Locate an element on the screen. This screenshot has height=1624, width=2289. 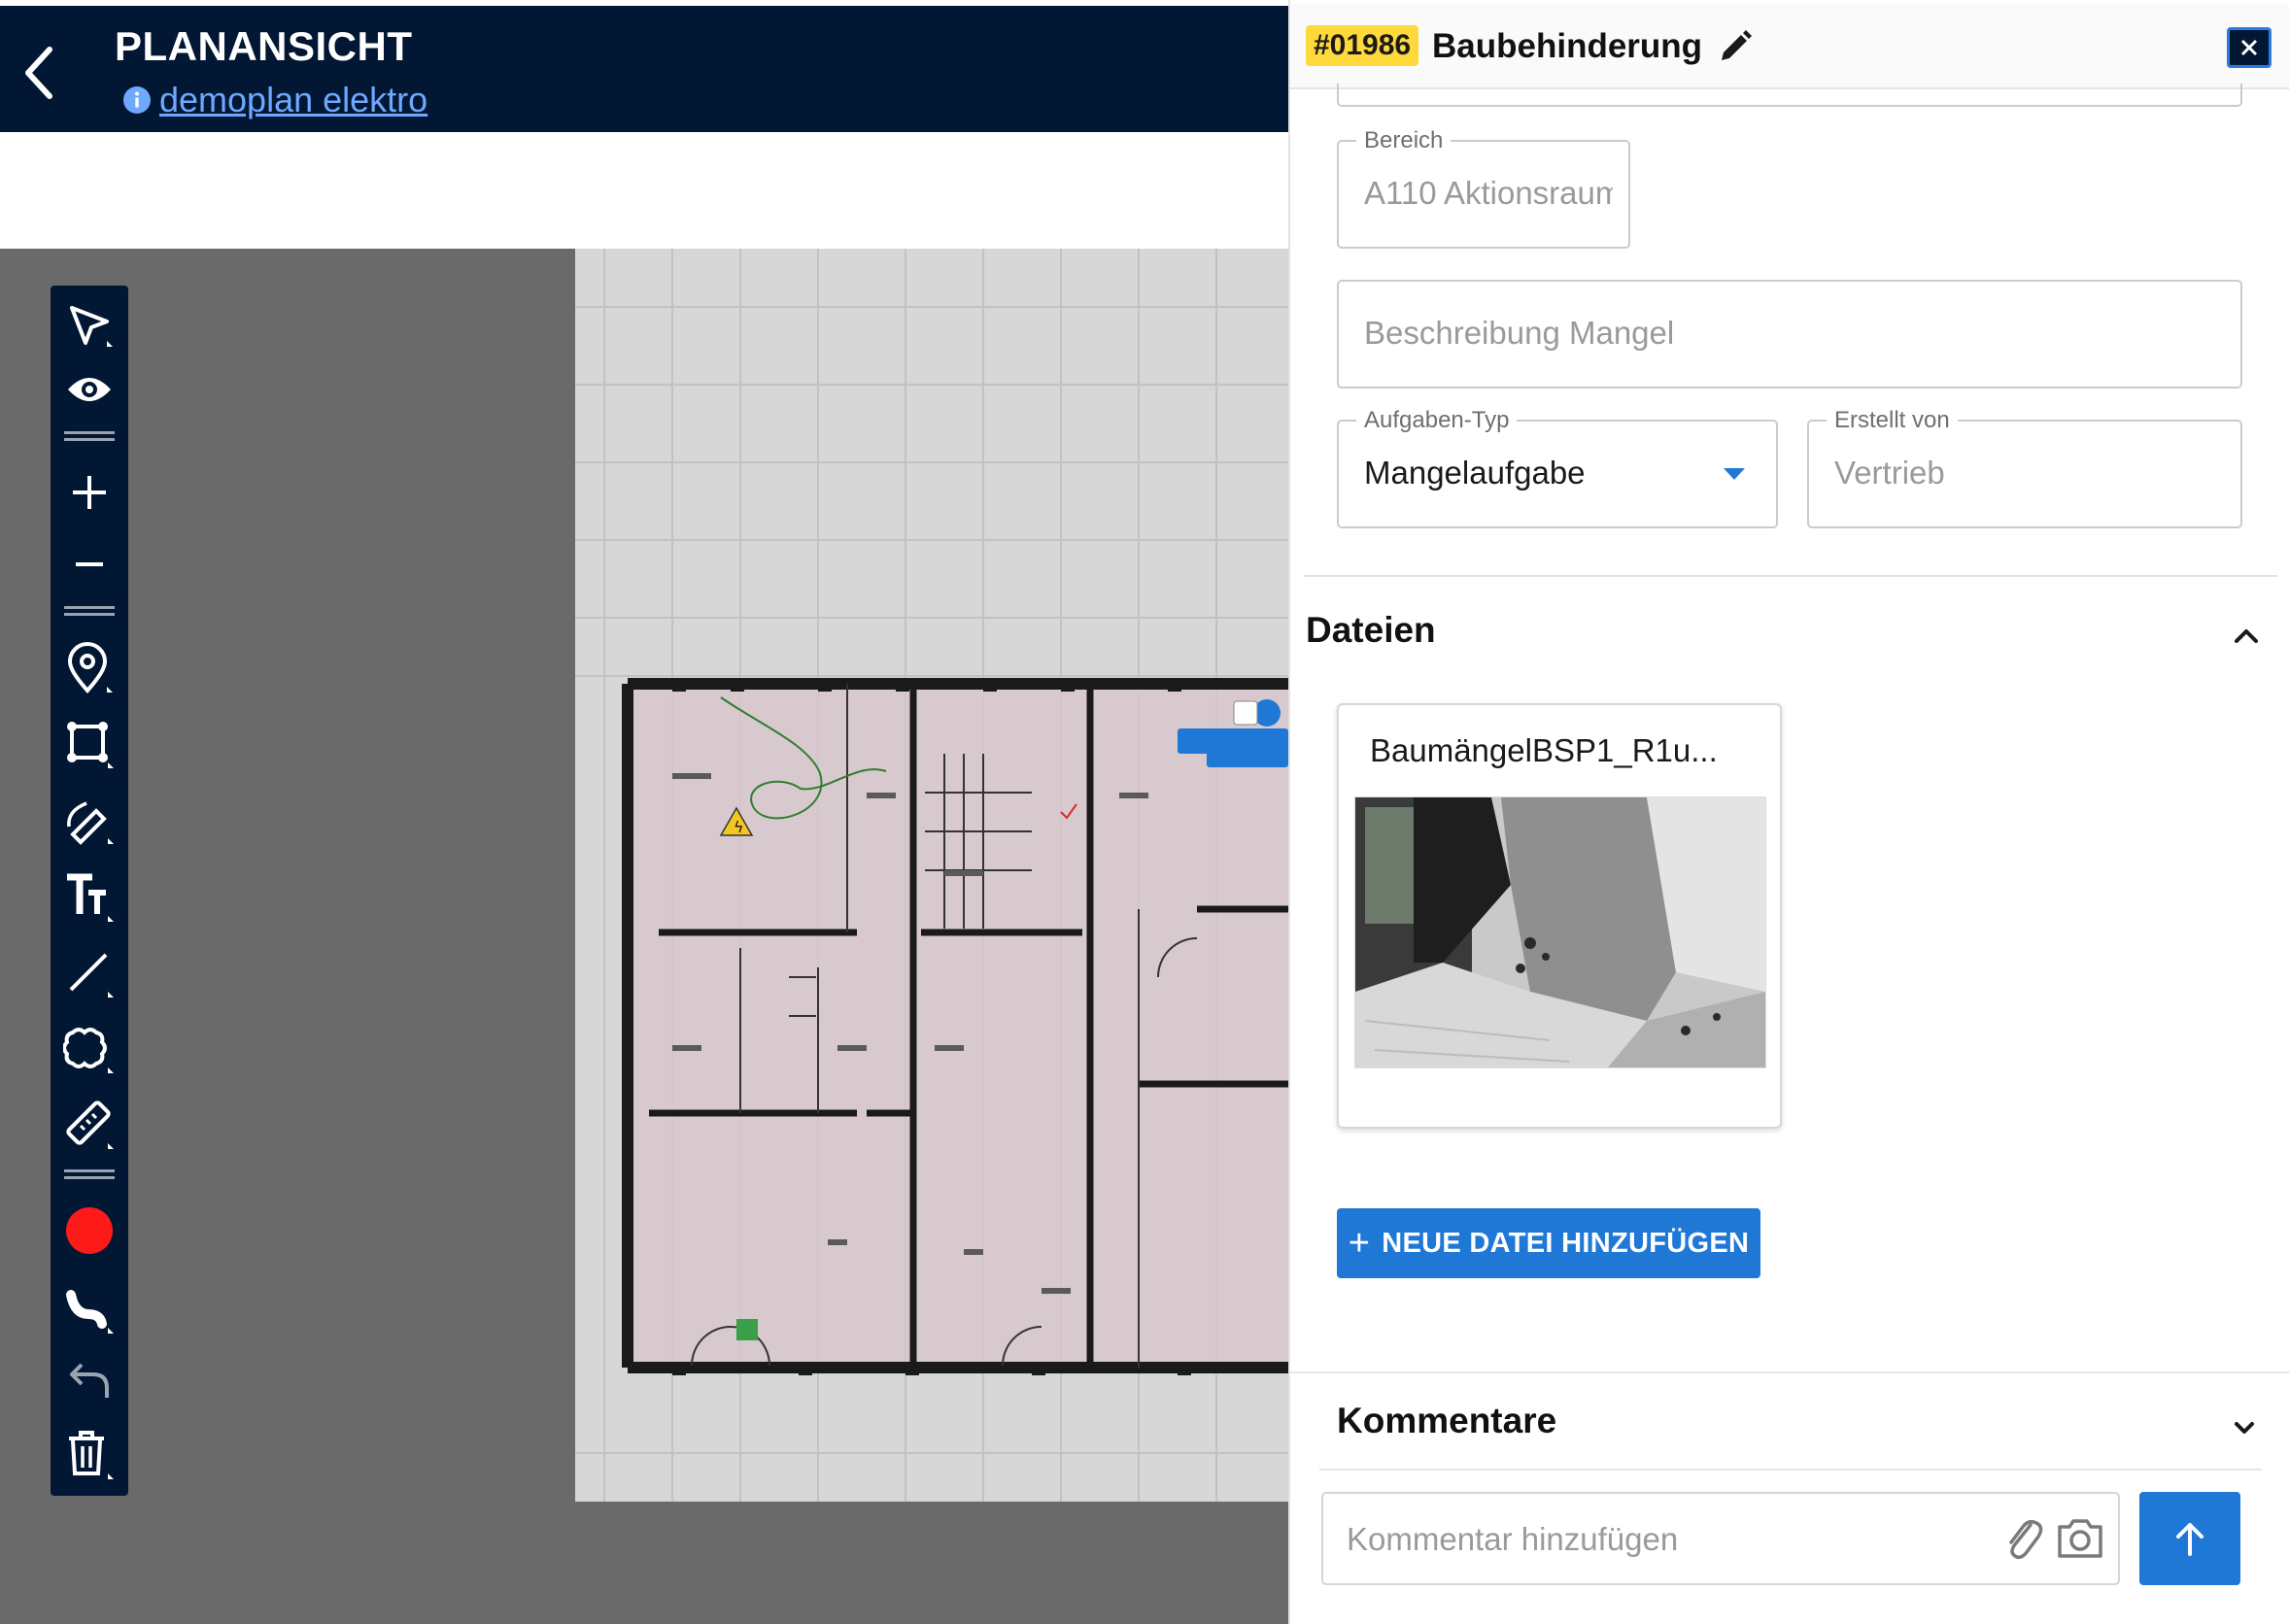
select-tool-button is located at coordinates (89, 325).